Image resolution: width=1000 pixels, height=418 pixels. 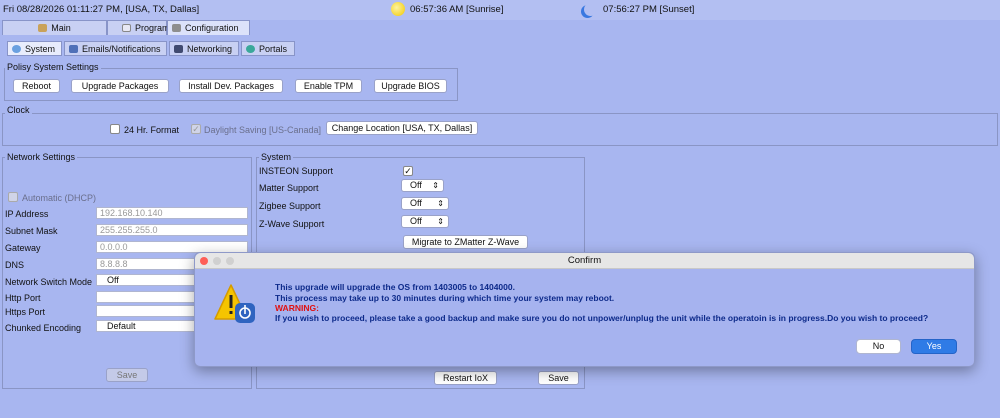 What do you see at coordinates (54, 27) in the screenshot?
I see `tab-main: Main` at bounding box center [54, 27].